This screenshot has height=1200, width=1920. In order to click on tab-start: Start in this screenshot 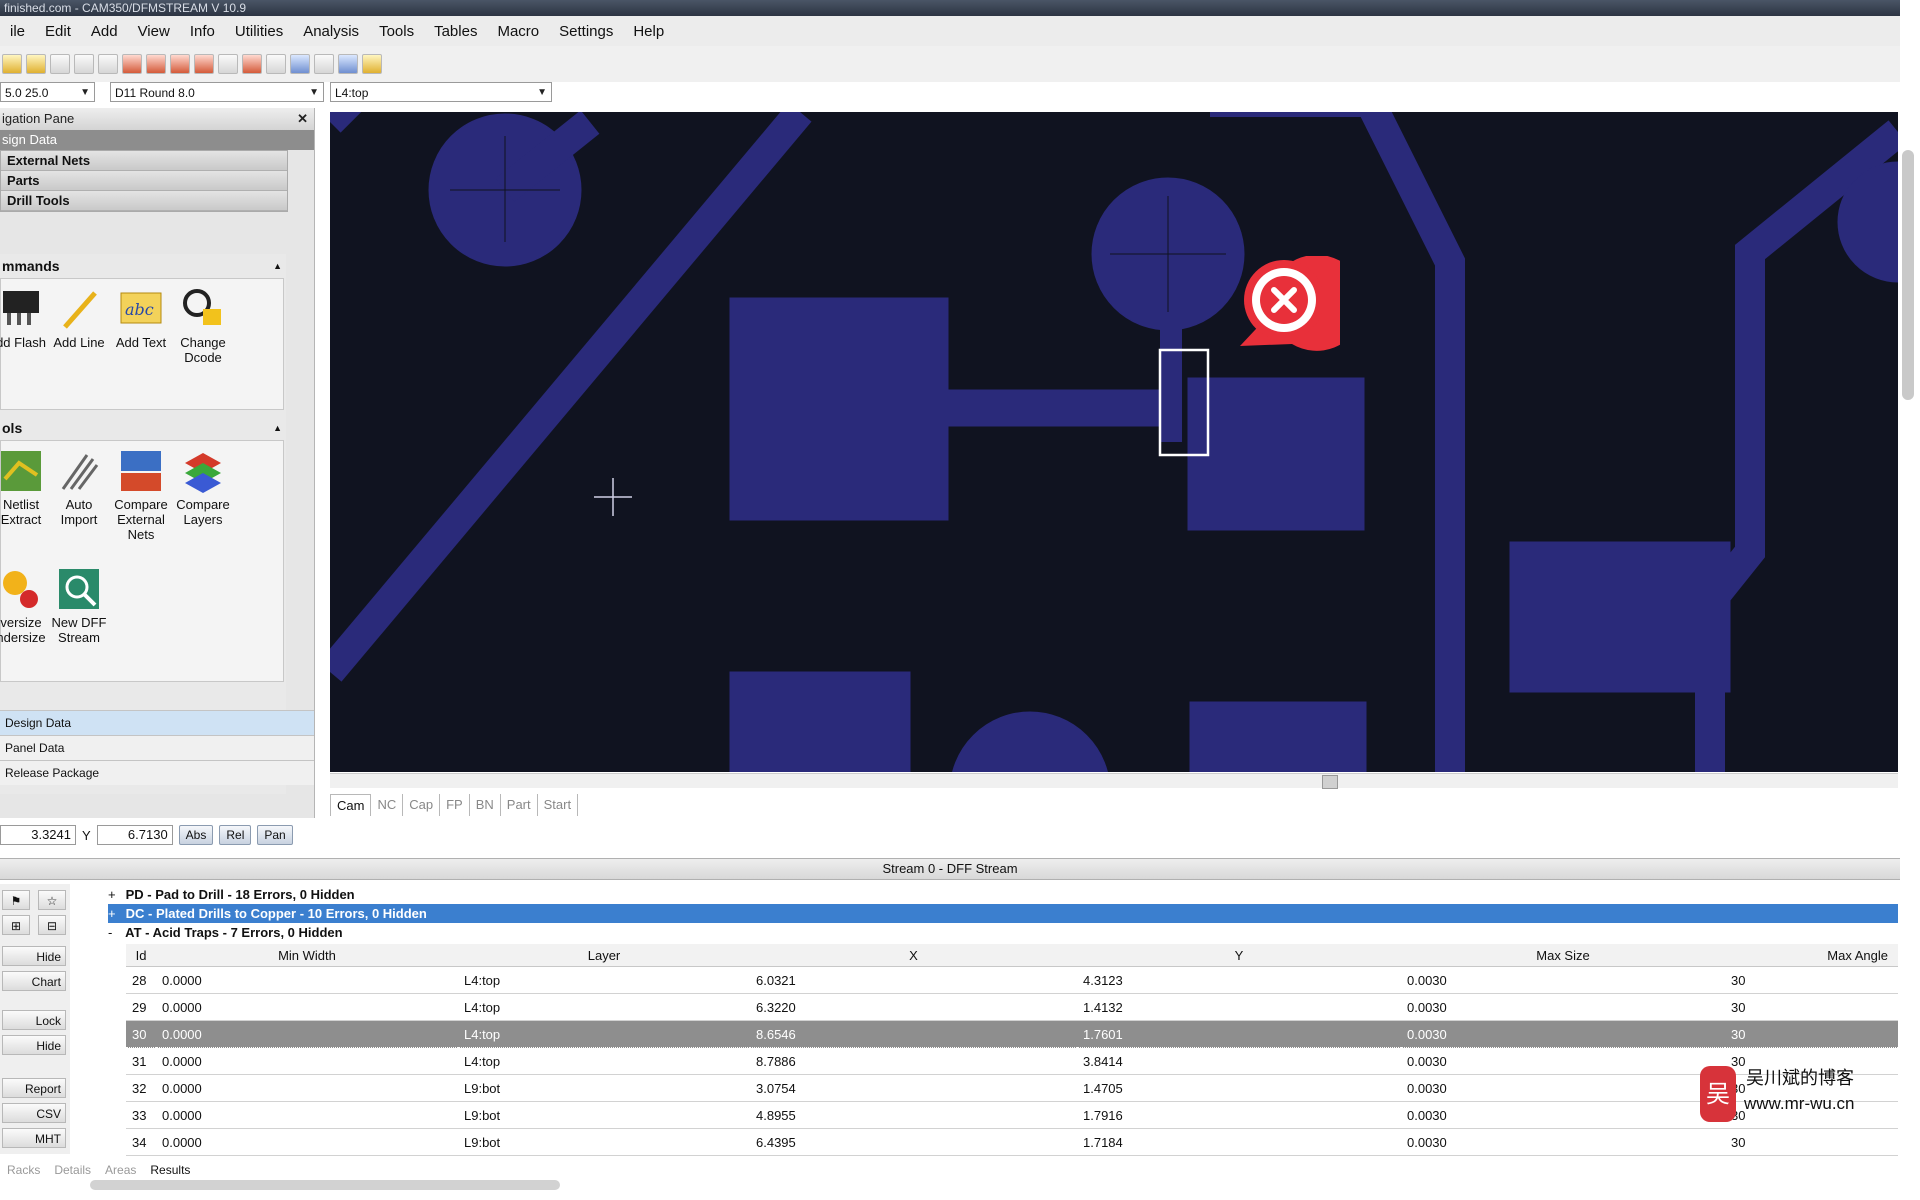, I will do `click(558, 805)`.